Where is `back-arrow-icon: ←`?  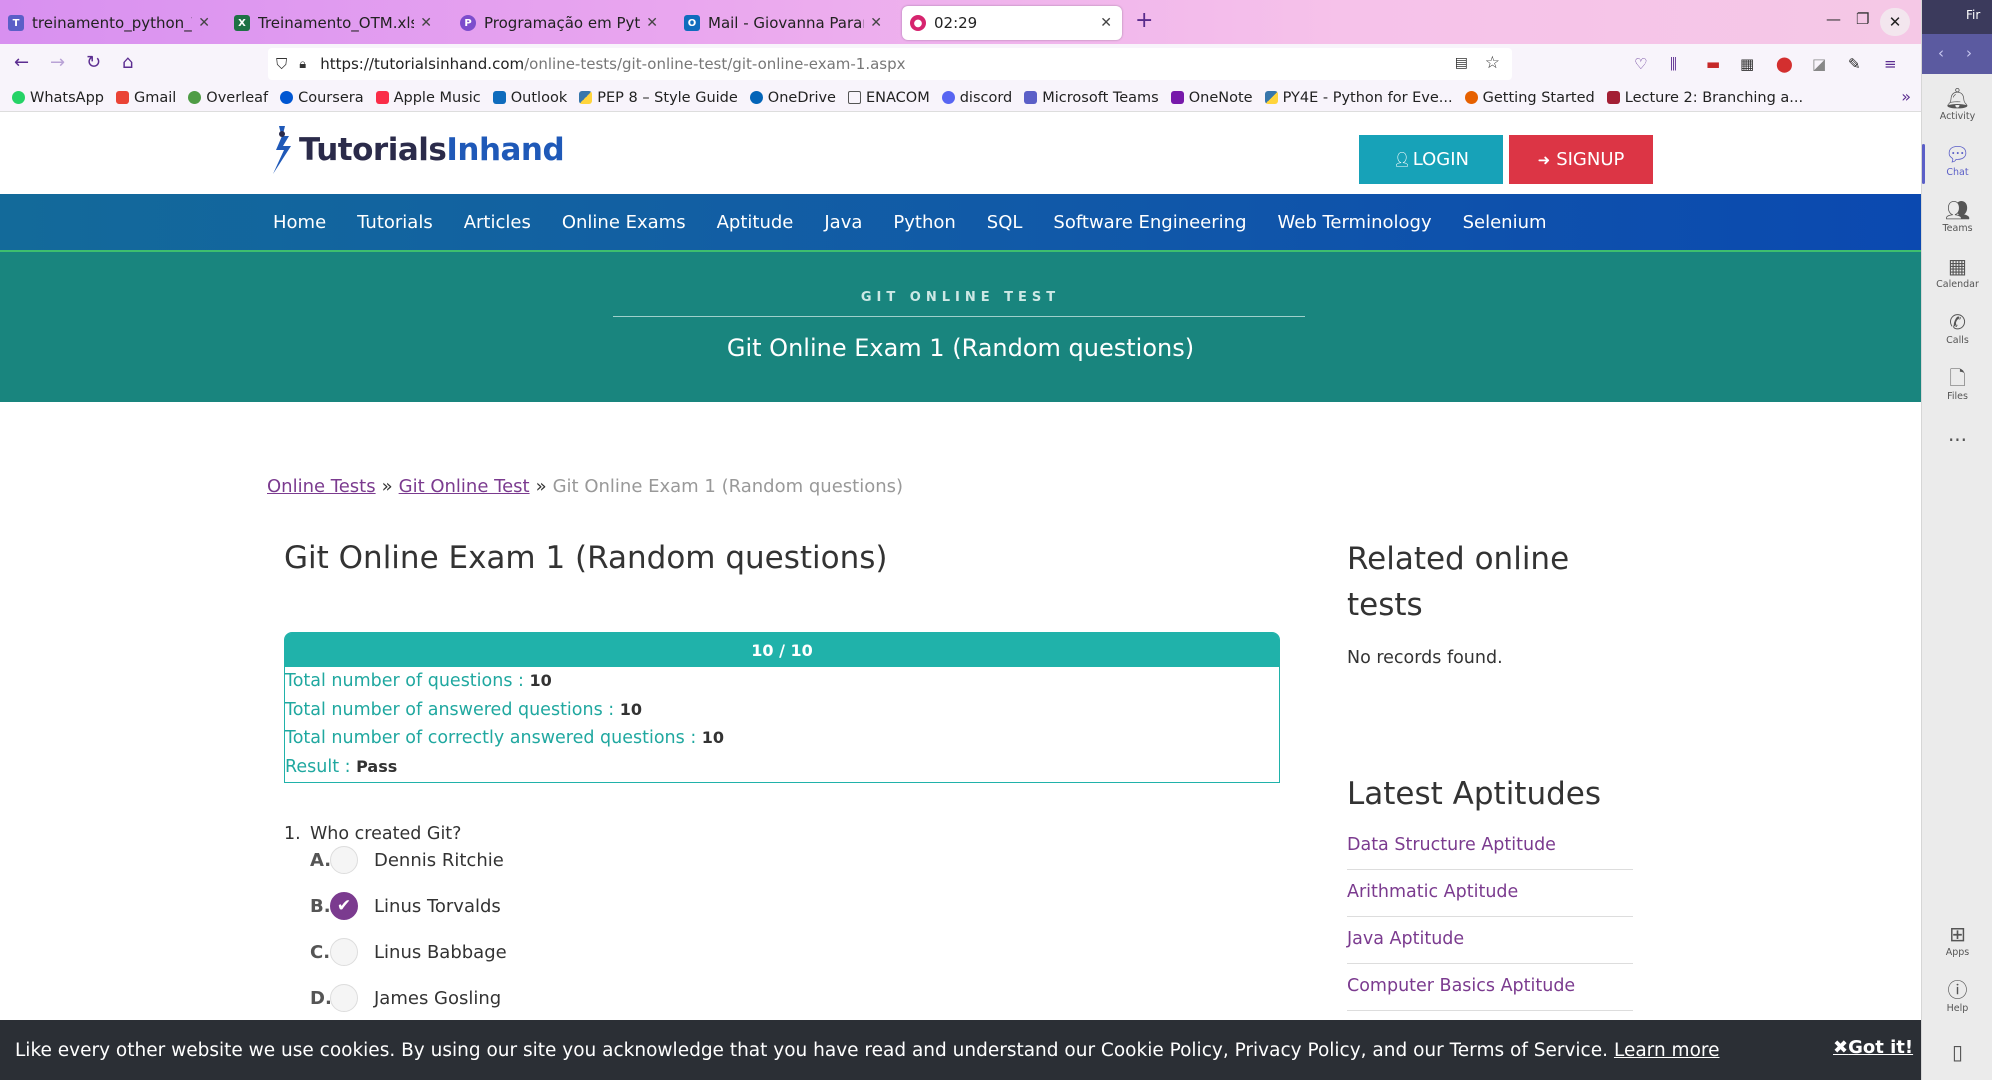 back-arrow-icon: ← is located at coordinates (21, 62).